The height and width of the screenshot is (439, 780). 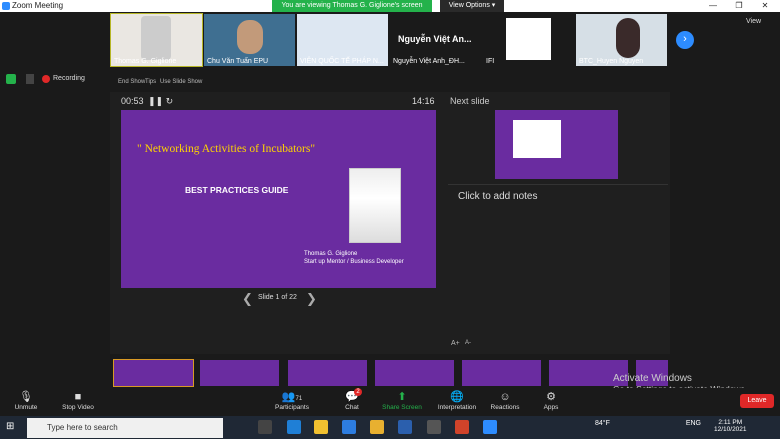 I want to click on participant-tile: BTC_Huyen Nguyen, so click(x=621, y=40).